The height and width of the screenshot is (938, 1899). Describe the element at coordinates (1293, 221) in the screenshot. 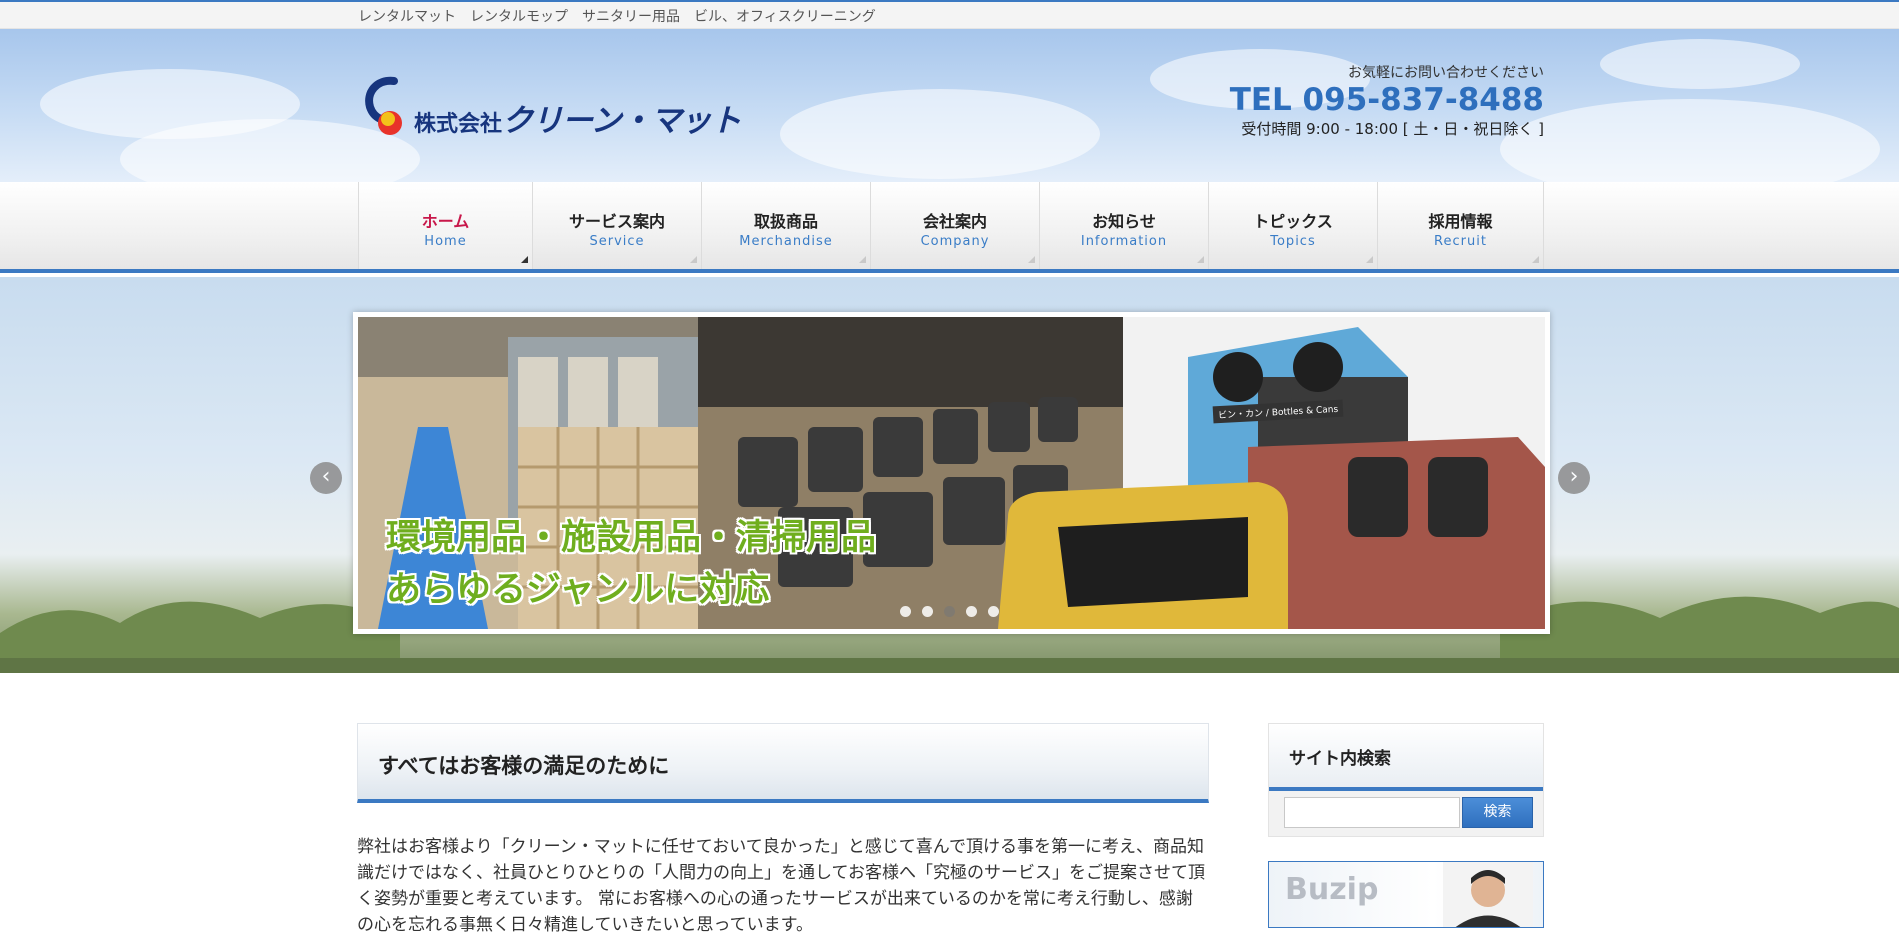

I see `nav-item-label: トピックス` at that location.